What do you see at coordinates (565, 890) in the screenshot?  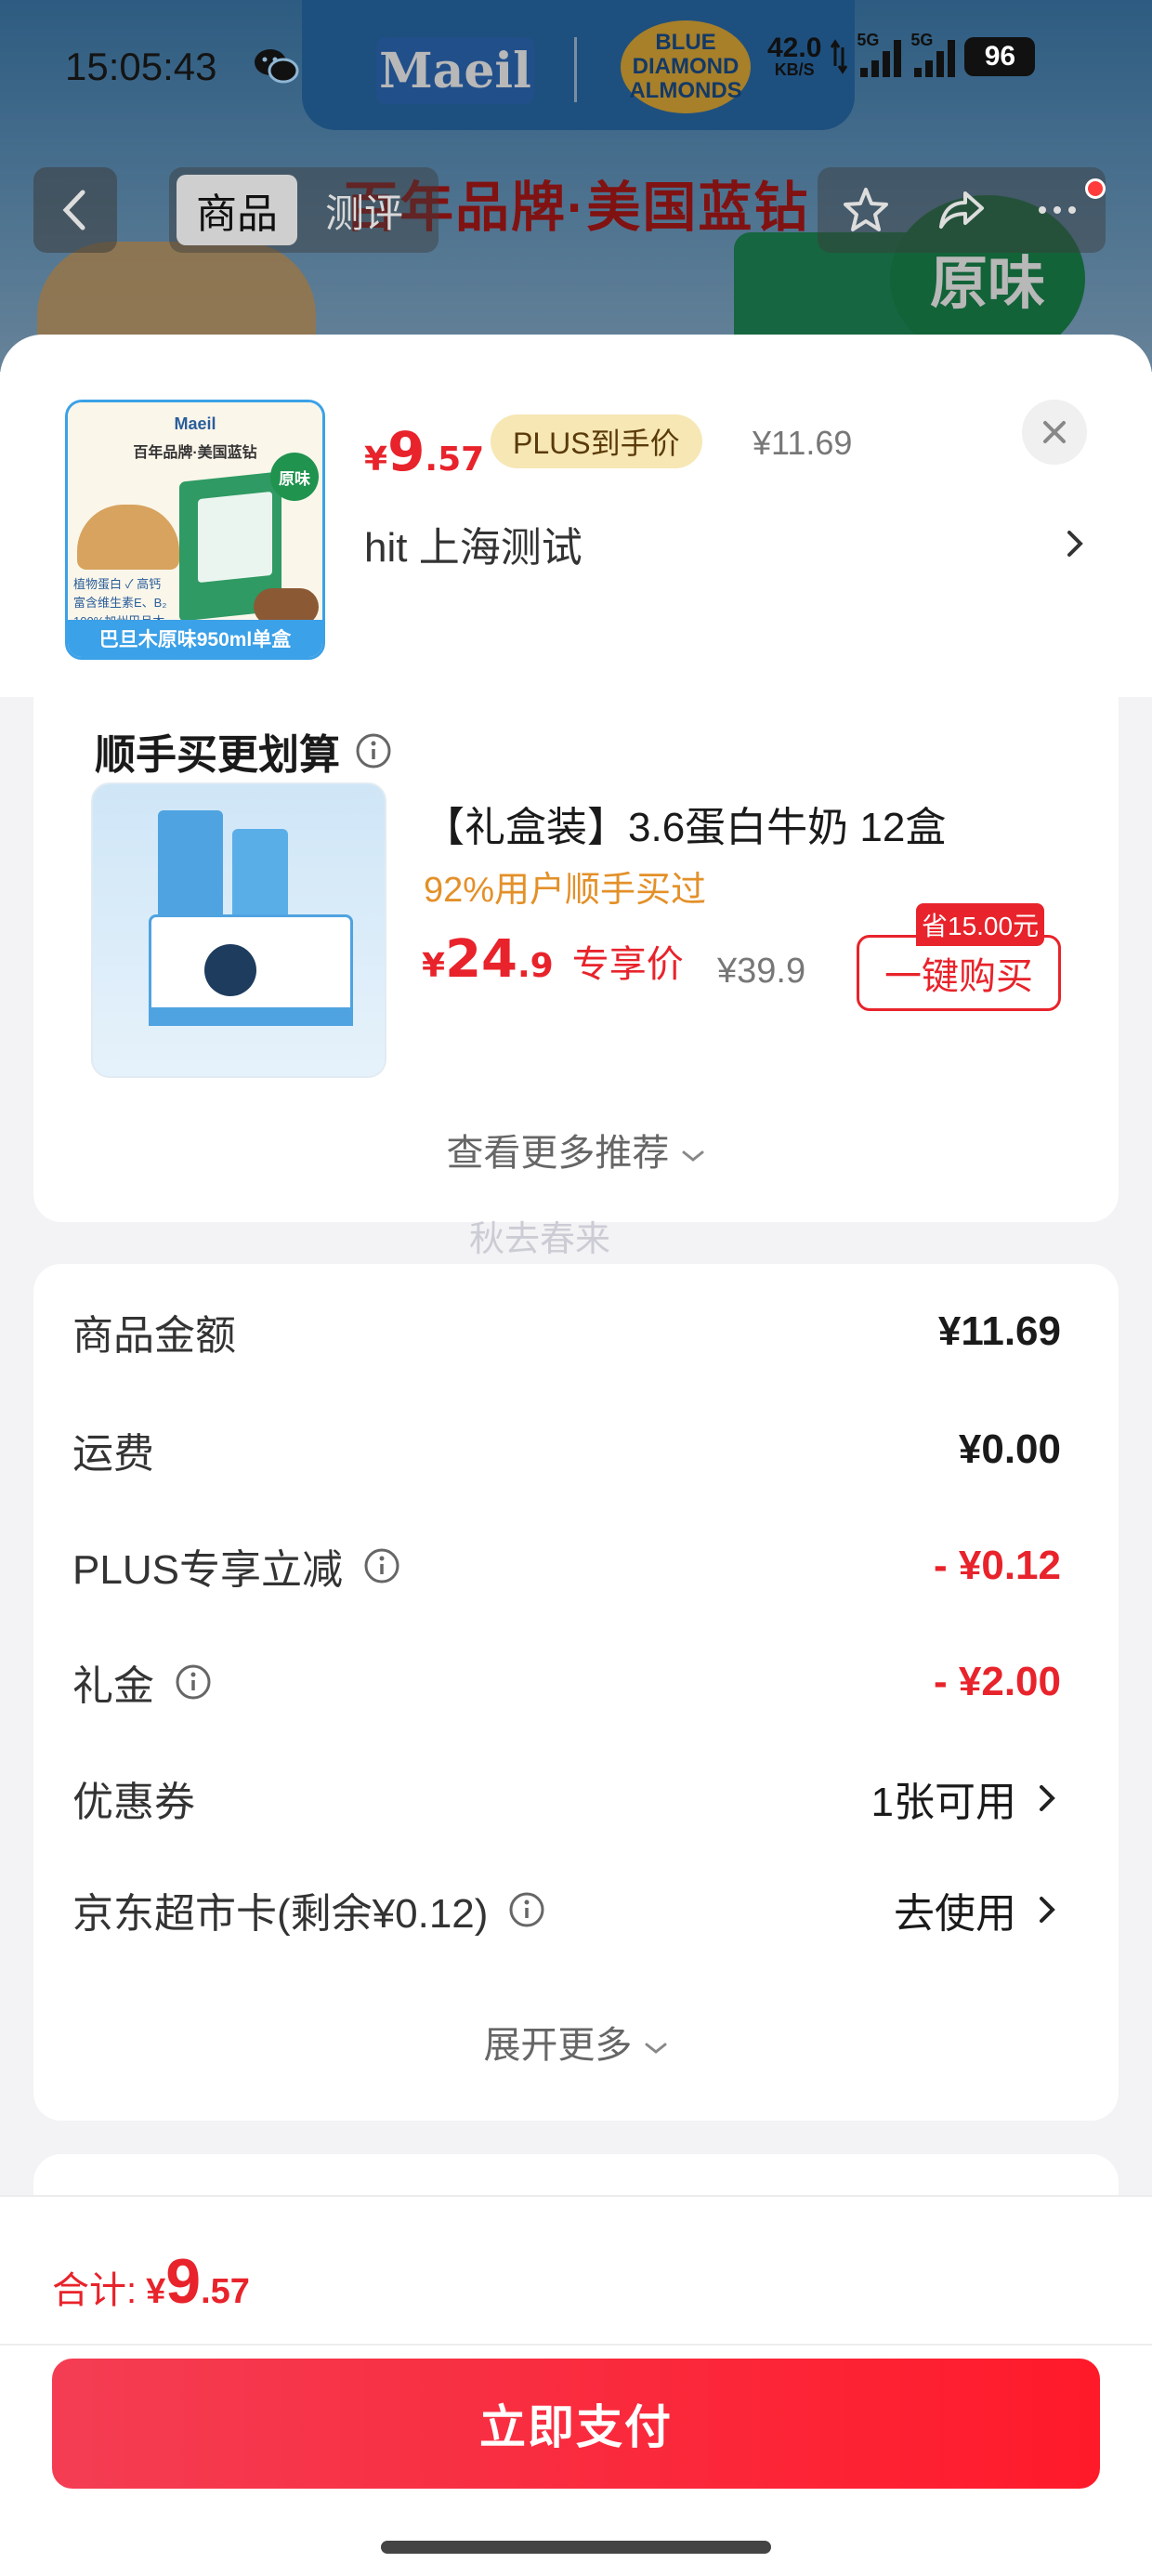 I see `recommended-product-hint: 92%用户顺手买过` at bounding box center [565, 890].